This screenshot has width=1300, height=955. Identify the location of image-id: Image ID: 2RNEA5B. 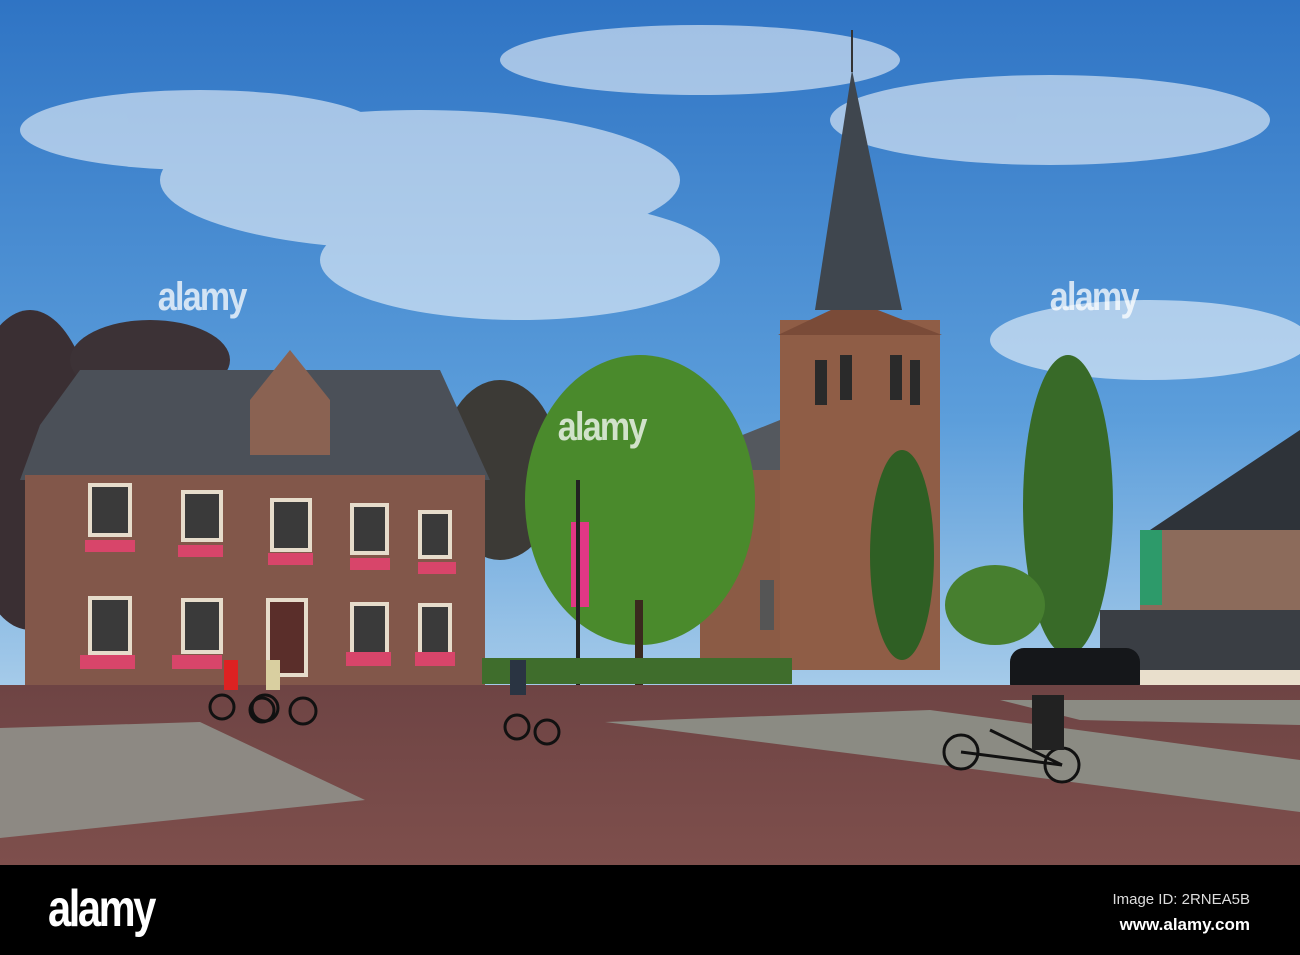
(1181, 899).